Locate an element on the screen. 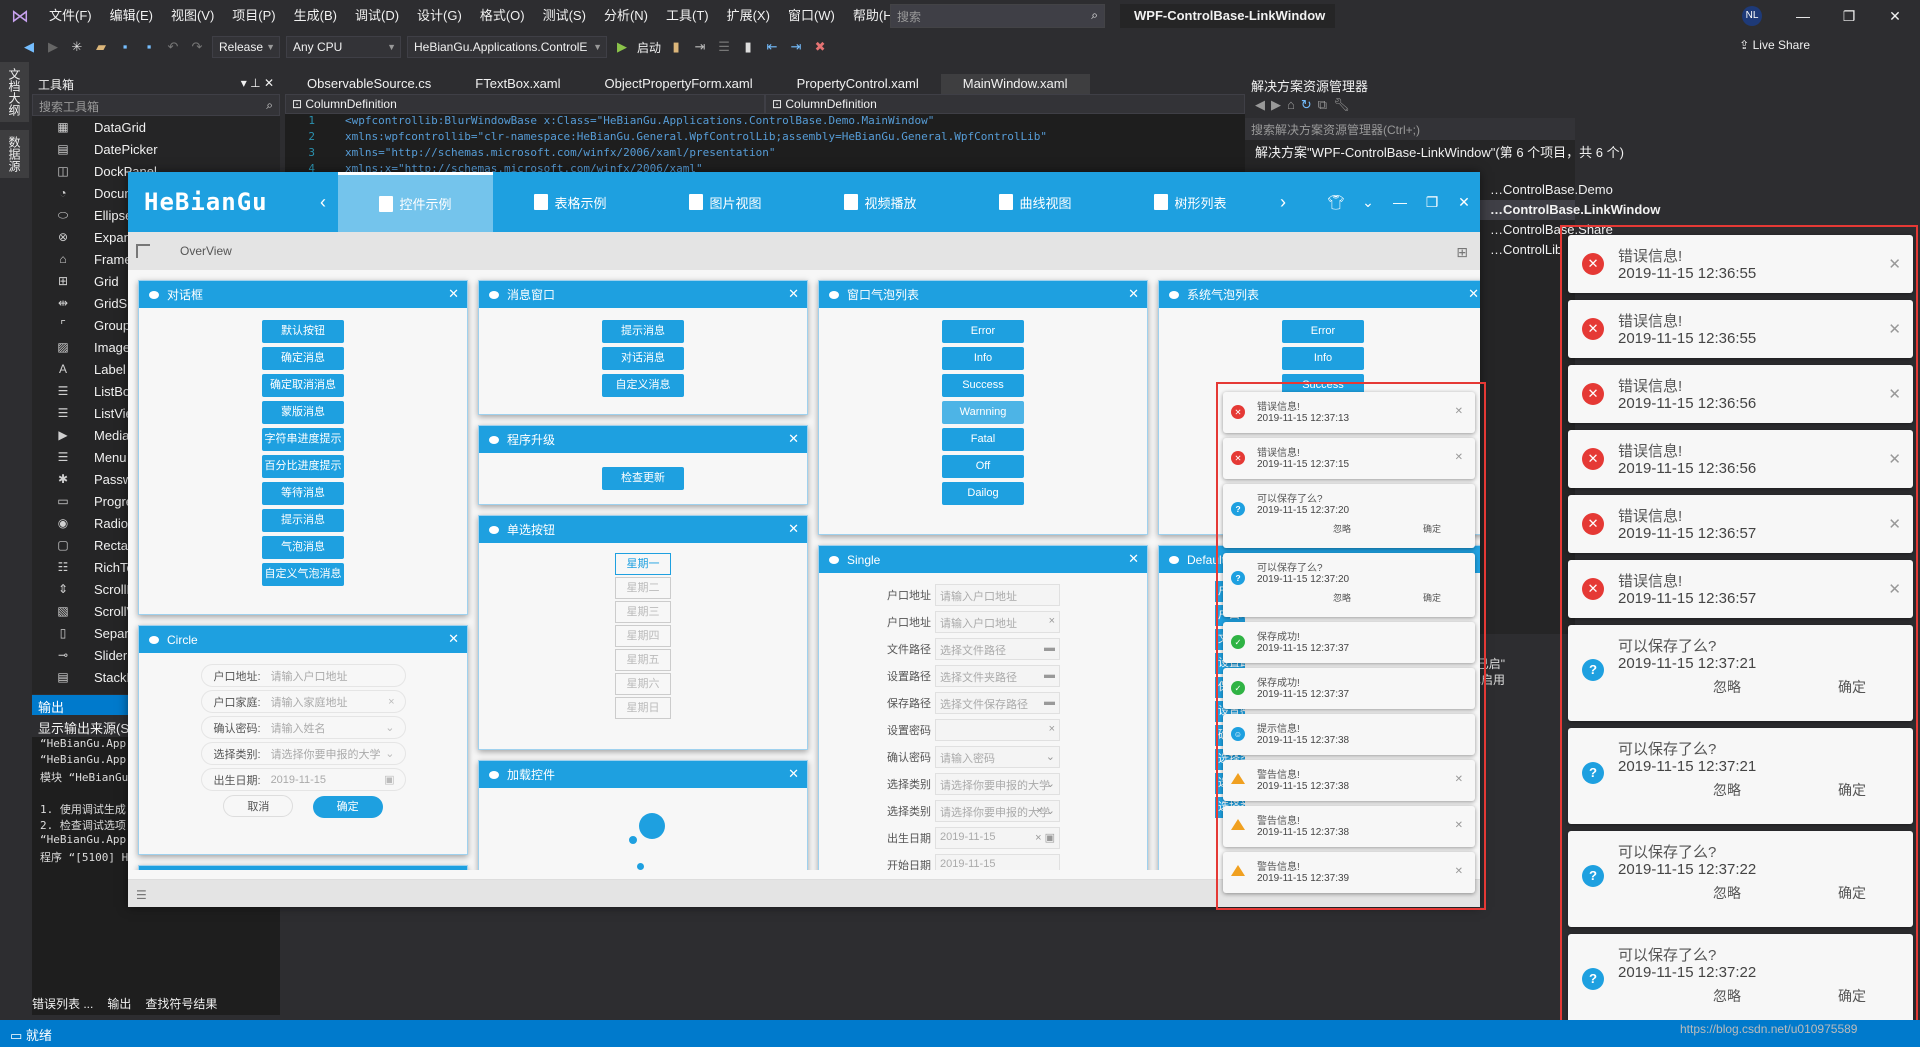  tabs-prev-button: ‹ is located at coordinates (323, 202).